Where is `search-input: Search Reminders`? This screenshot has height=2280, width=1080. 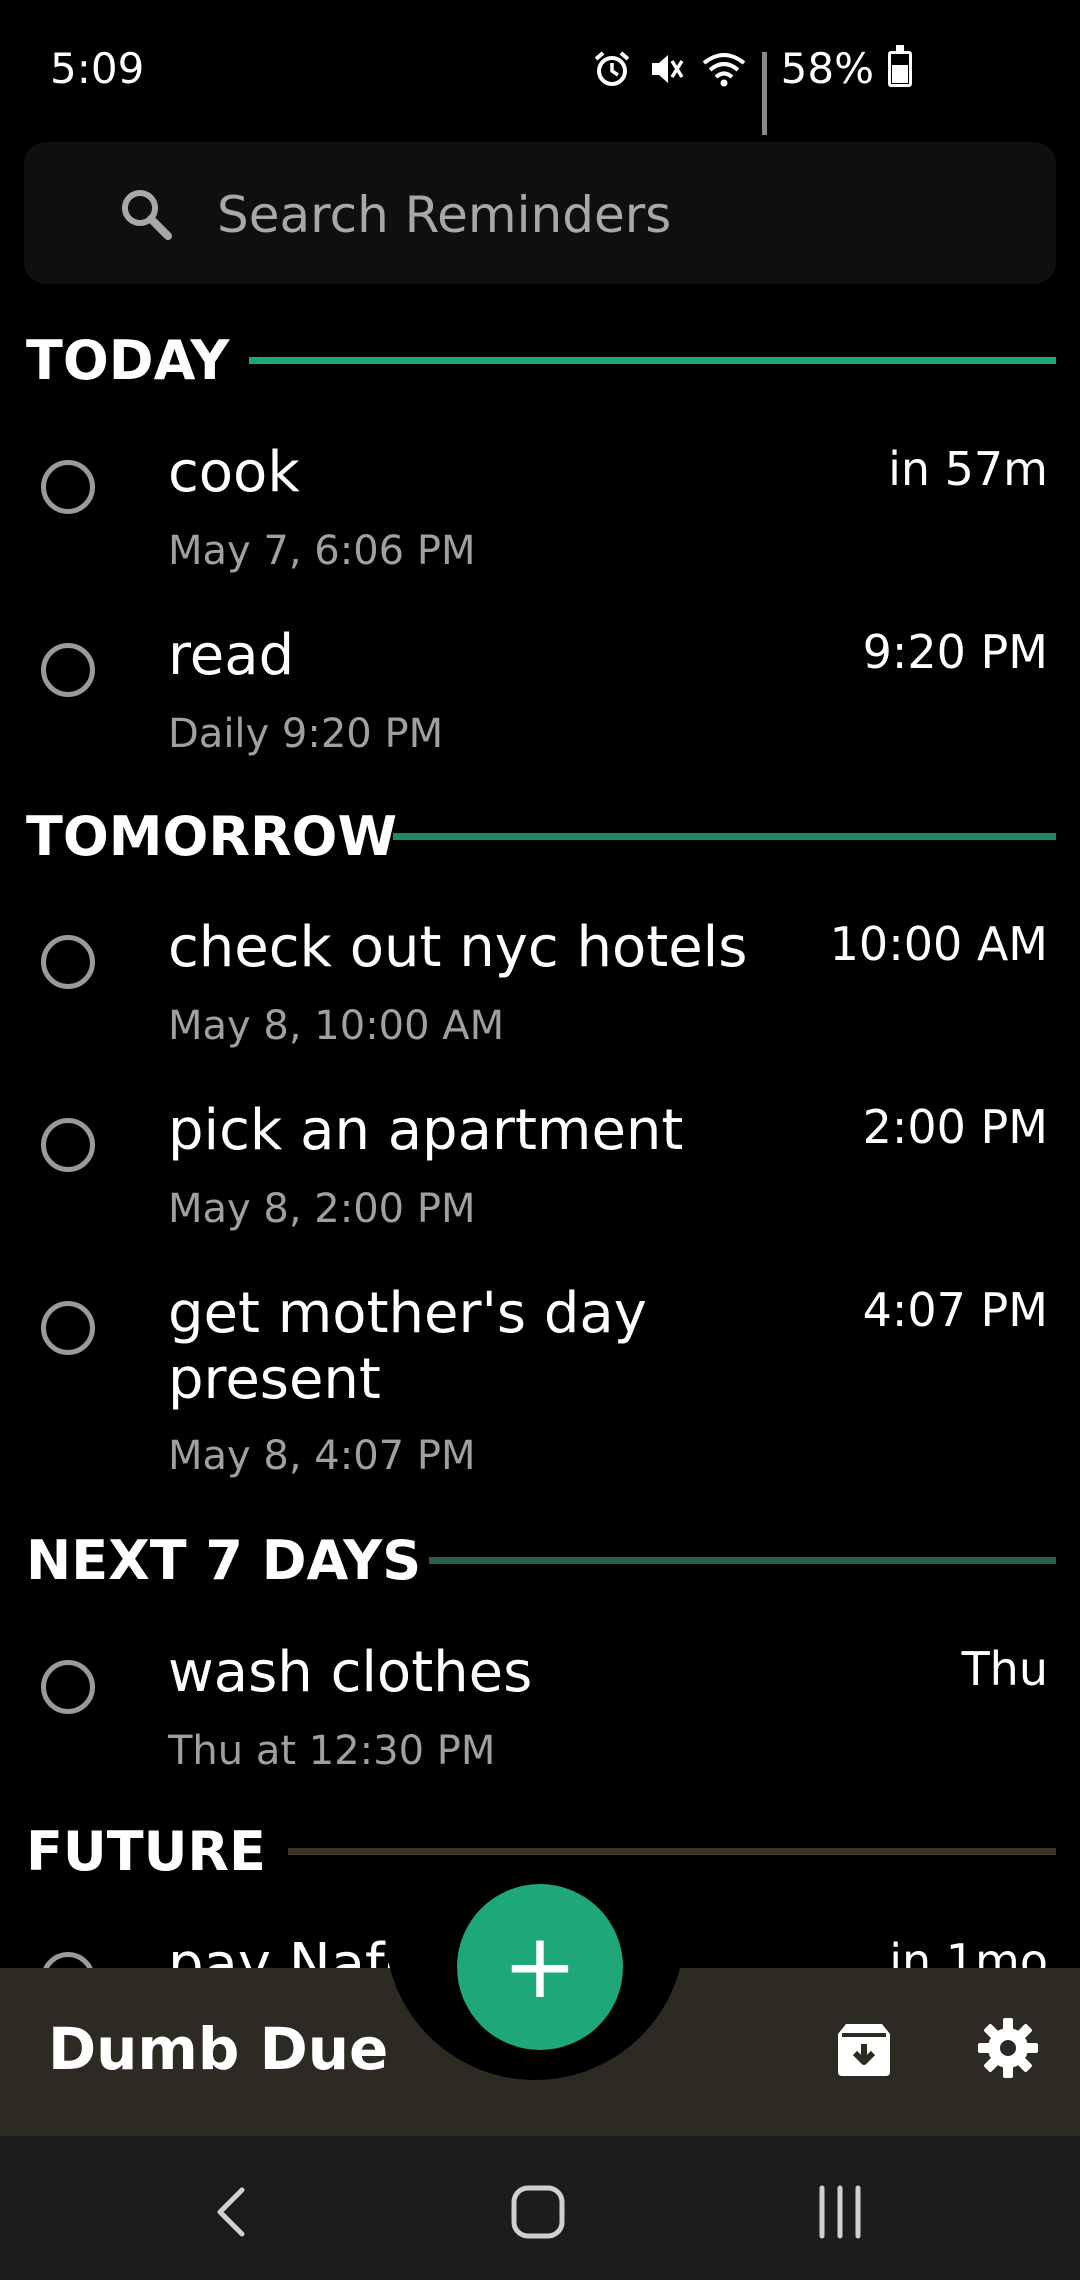 search-input: Search Reminders is located at coordinates (444, 215).